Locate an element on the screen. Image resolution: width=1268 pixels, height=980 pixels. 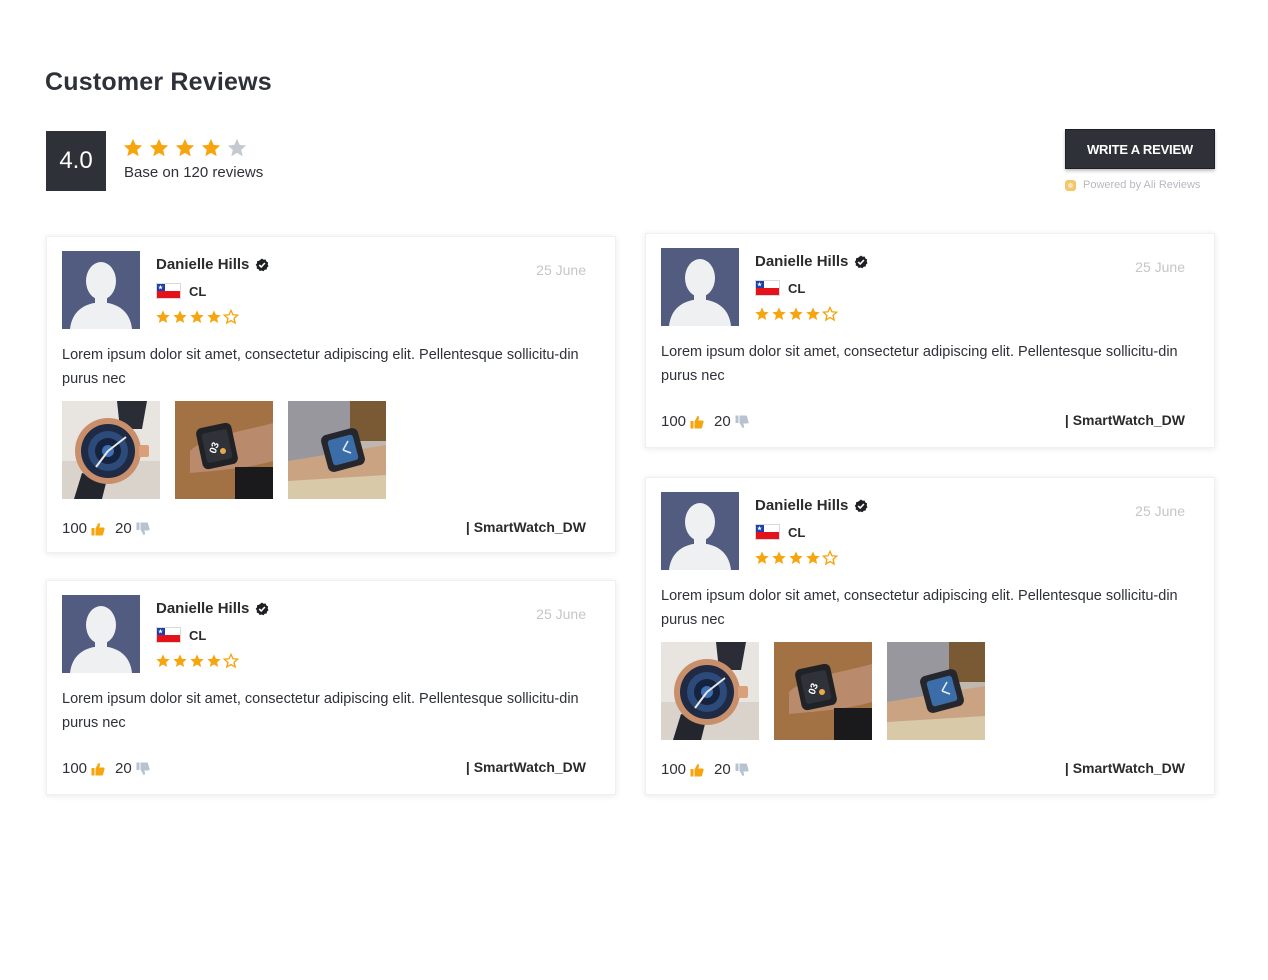
powered-by-link: Powered by Ali Reviews is located at coordinates (1132, 185).